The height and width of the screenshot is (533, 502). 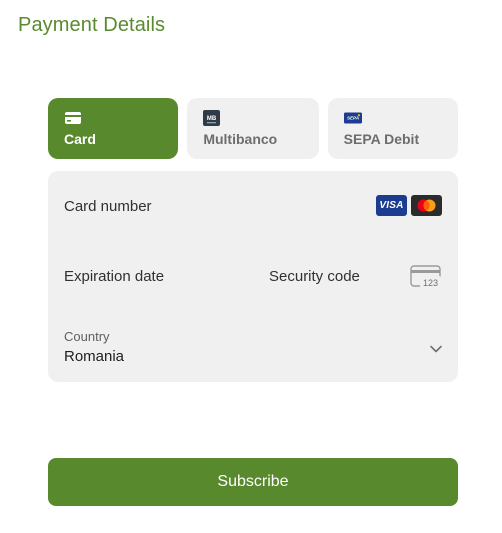 I want to click on cvc-icon-text: 123, so click(x=430, y=283).